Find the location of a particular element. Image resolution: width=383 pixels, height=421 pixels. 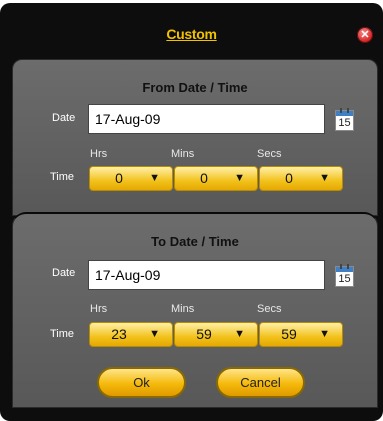

to-mins-value: 59 is located at coordinates (204, 334).